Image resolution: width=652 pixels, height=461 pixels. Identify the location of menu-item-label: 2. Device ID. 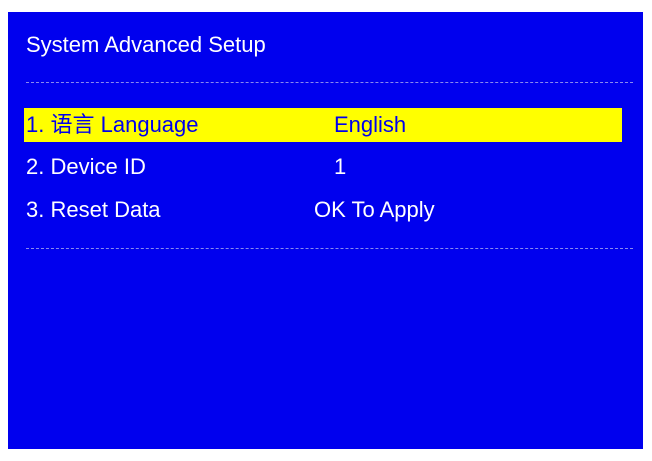
(86, 167).